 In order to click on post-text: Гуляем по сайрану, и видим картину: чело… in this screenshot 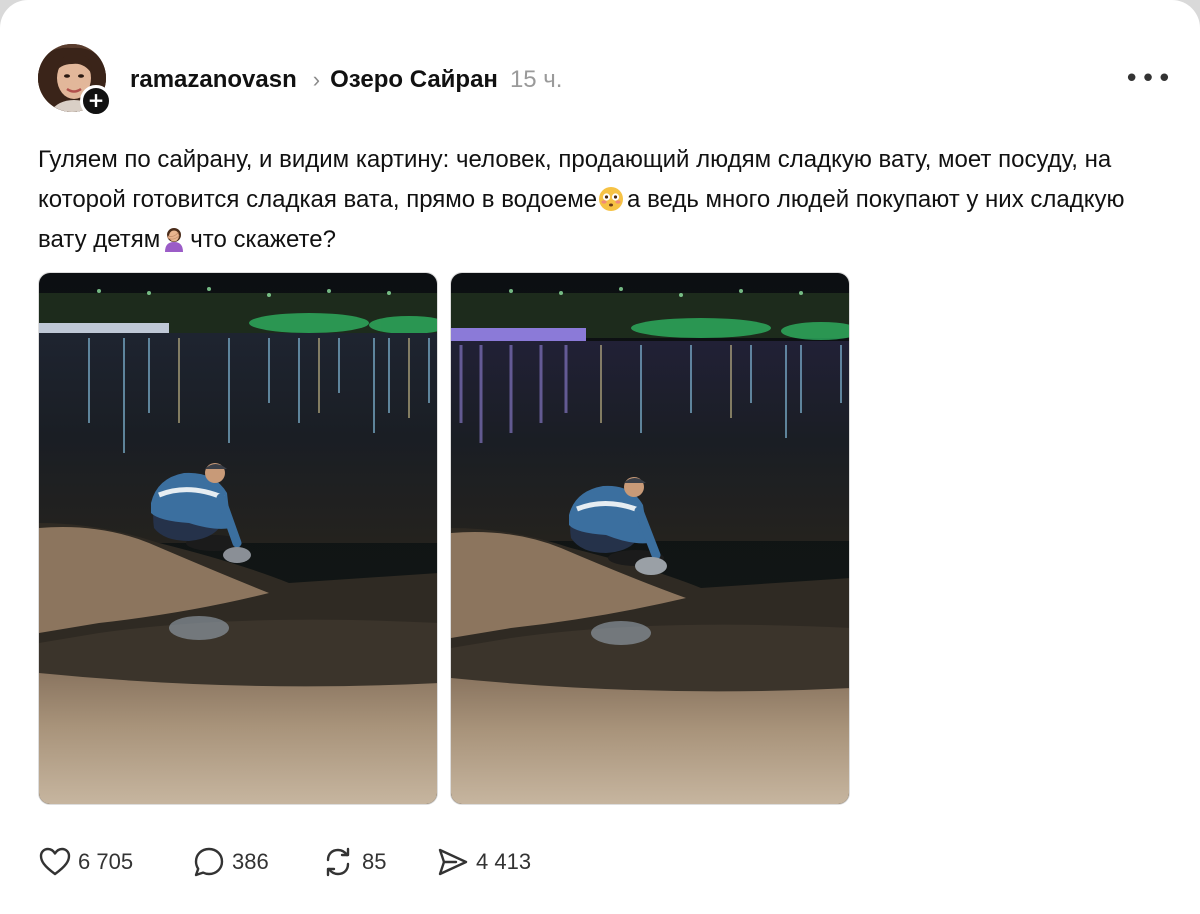, I will do `click(593, 200)`.